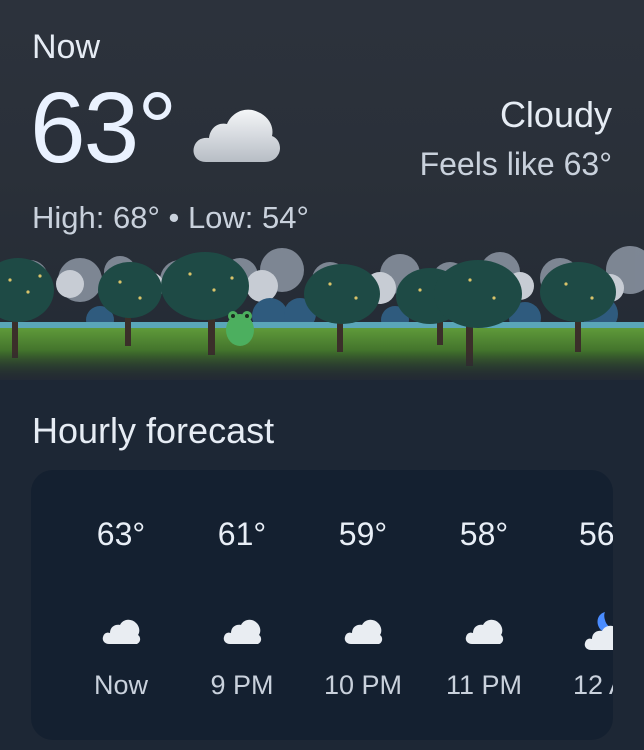 The height and width of the screenshot is (750, 644). I want to click on hourly-temp: 58°, so click(484, 534).